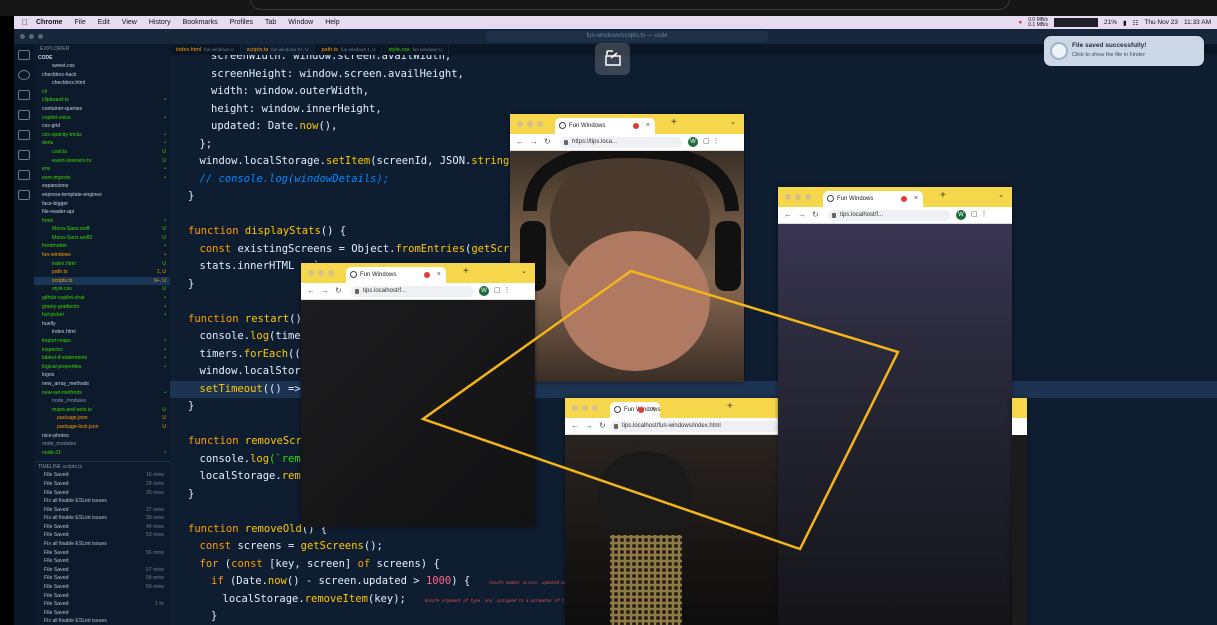 The image size is (1217, 625). I want to click on notification-subtitle: Click to show the file in Finder, so click(1109, 55).